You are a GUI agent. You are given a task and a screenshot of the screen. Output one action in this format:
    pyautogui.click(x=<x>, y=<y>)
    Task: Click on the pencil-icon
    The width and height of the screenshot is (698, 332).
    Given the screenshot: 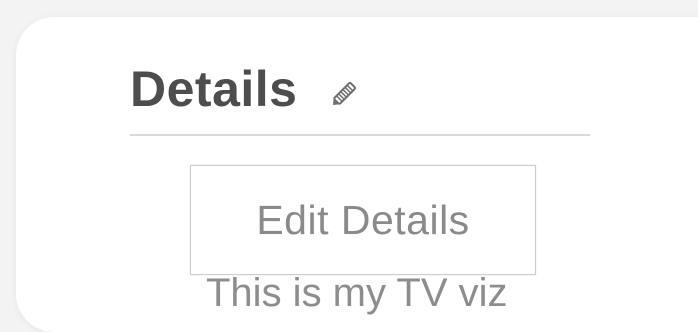 What is the action you would take?
    pyautogui.click(x=345, y=93)
    